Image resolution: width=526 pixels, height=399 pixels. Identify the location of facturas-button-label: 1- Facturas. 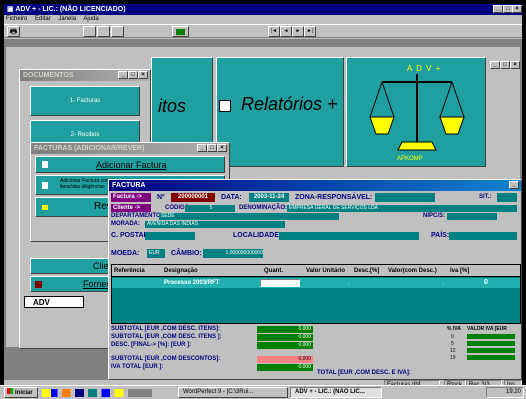
(85, 101).